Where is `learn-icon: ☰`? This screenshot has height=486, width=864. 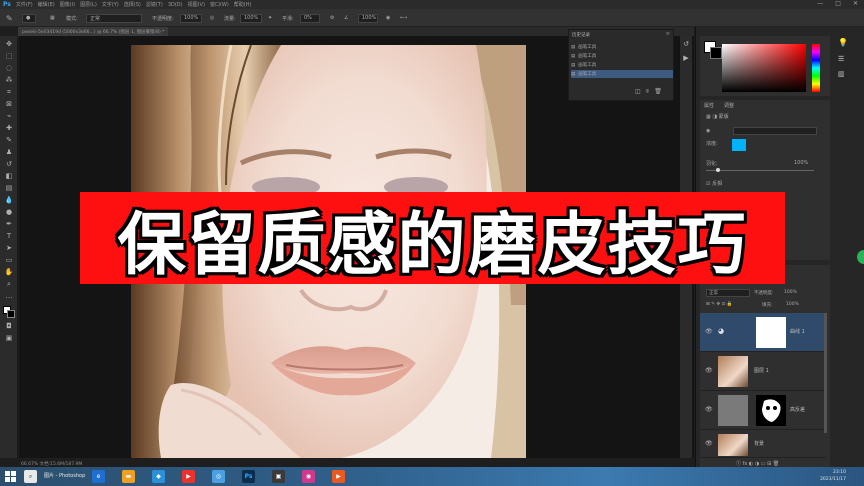 learn-icon: ☰ is located at coordinates (841, 59).